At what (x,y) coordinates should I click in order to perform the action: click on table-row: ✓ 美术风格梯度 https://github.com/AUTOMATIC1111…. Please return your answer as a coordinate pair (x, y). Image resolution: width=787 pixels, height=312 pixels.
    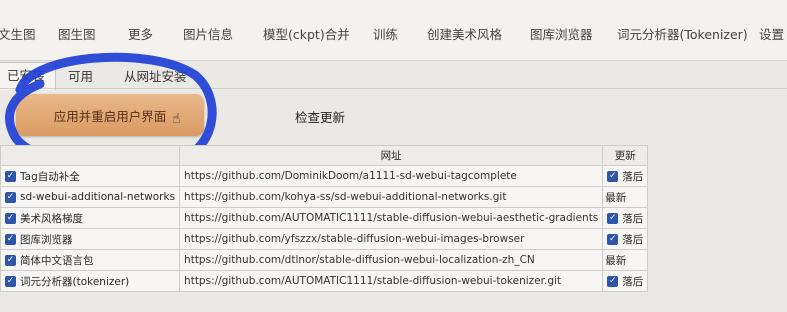
    Looking at the image, I should click on (324, 218).